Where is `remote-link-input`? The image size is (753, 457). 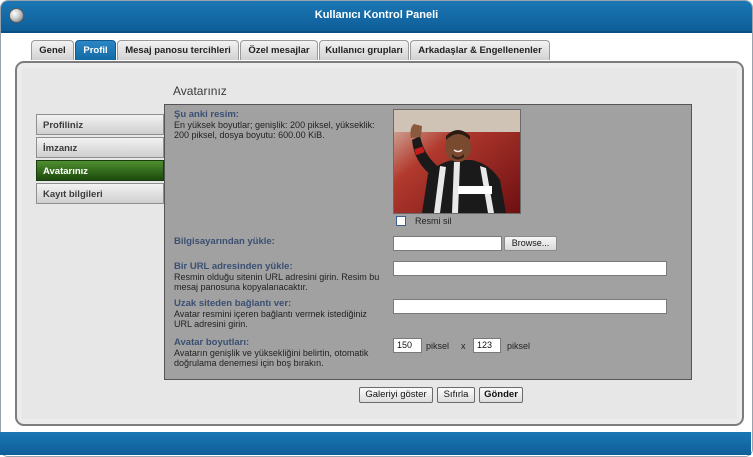
remote-link-input is located at coordinates (530, 306).